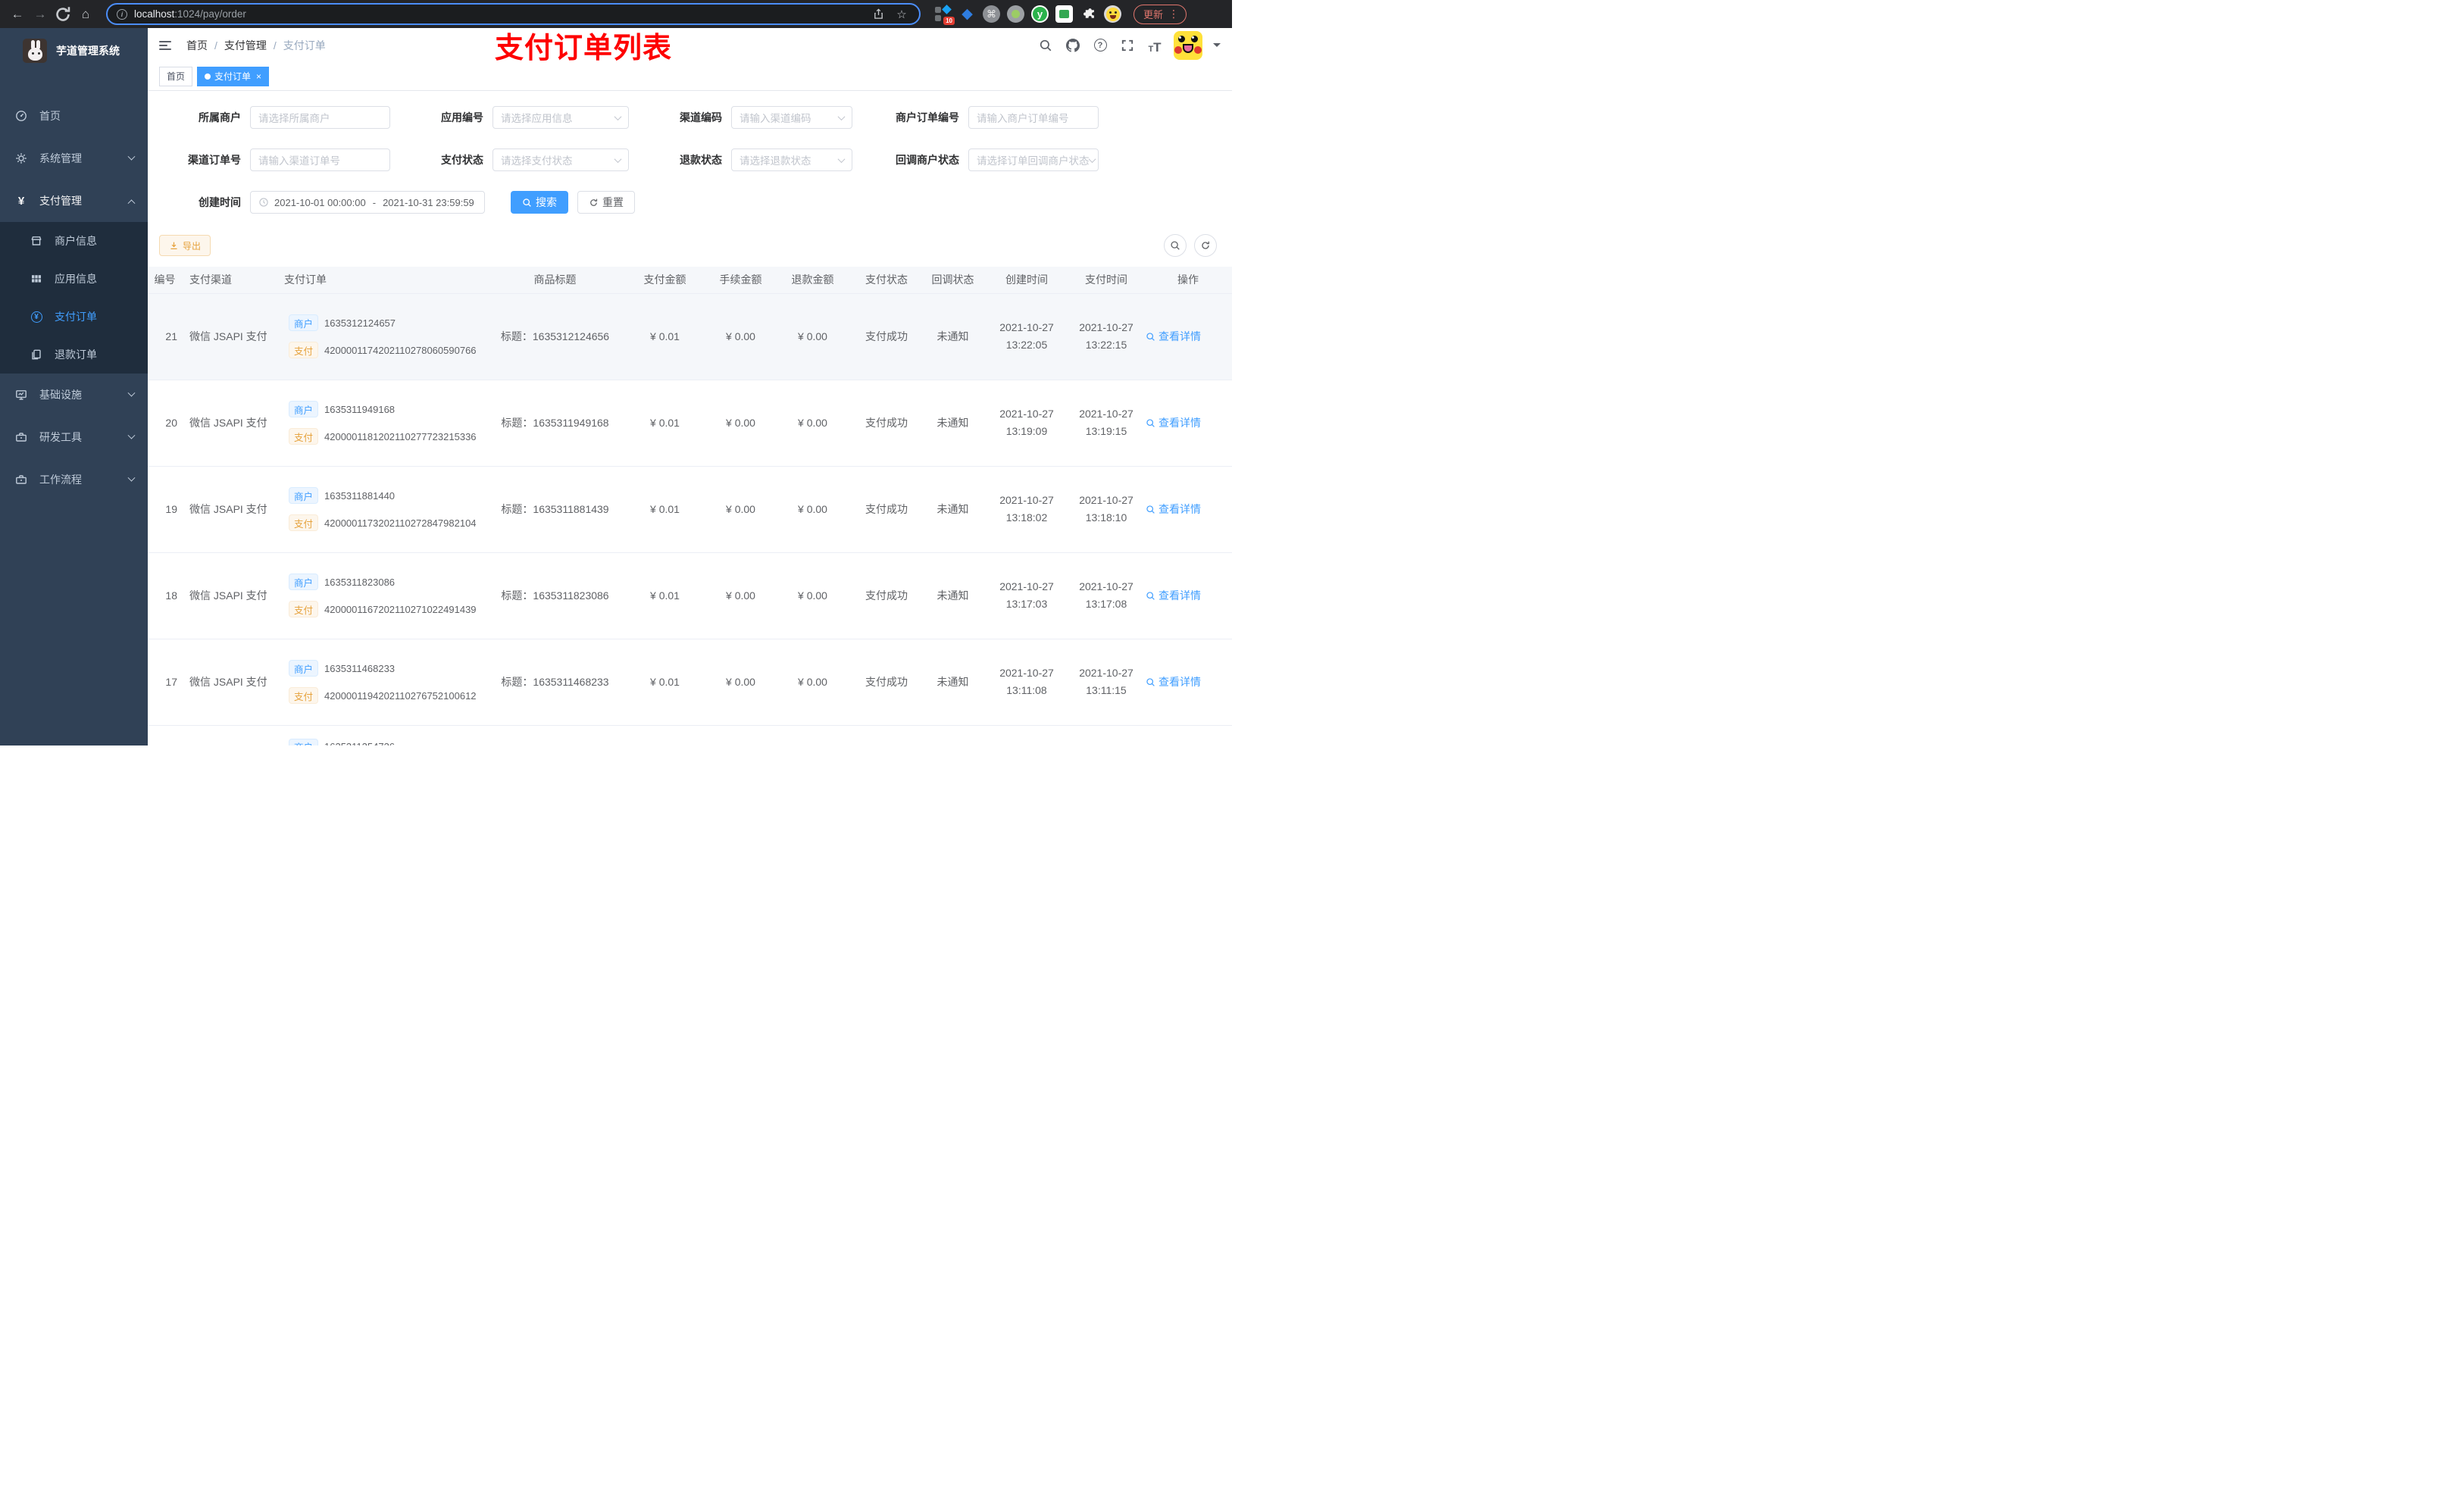  Describe the element at coordinates (690, 735) in the screenshot. I see `table-row: 商户 1635311254736 支付` at that location.